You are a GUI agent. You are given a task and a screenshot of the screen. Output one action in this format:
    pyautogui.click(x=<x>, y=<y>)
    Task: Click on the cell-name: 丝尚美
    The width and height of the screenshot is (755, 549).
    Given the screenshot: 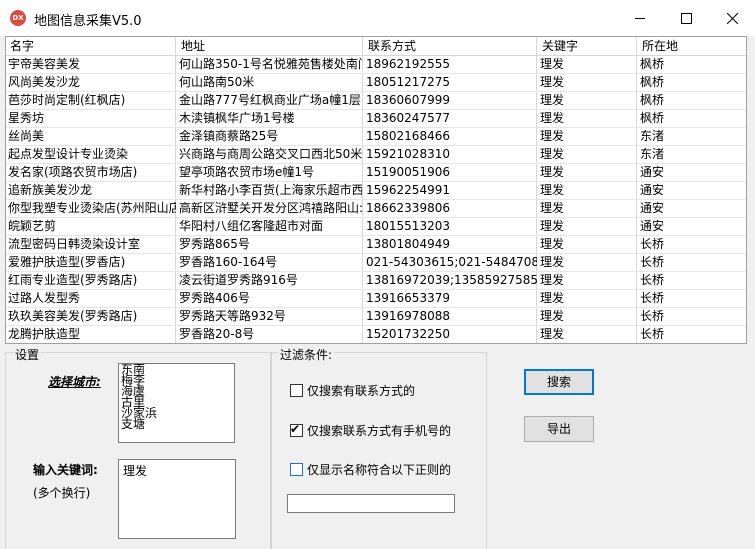 What is the action you would take?
    pyautogui.click(x=26, y=136)
    